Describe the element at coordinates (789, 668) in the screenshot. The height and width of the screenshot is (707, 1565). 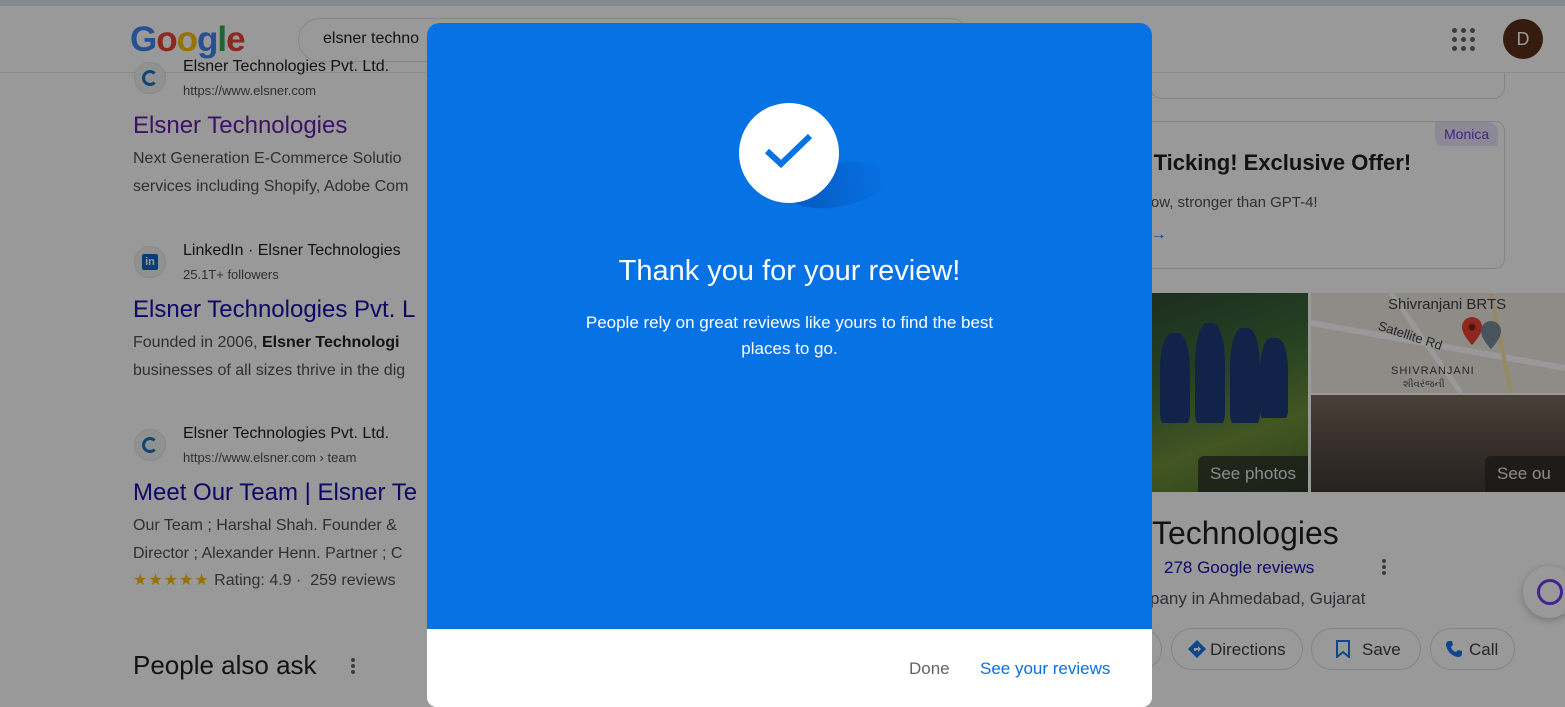
I see `dialog-actions: Done See your reviews` at that location.